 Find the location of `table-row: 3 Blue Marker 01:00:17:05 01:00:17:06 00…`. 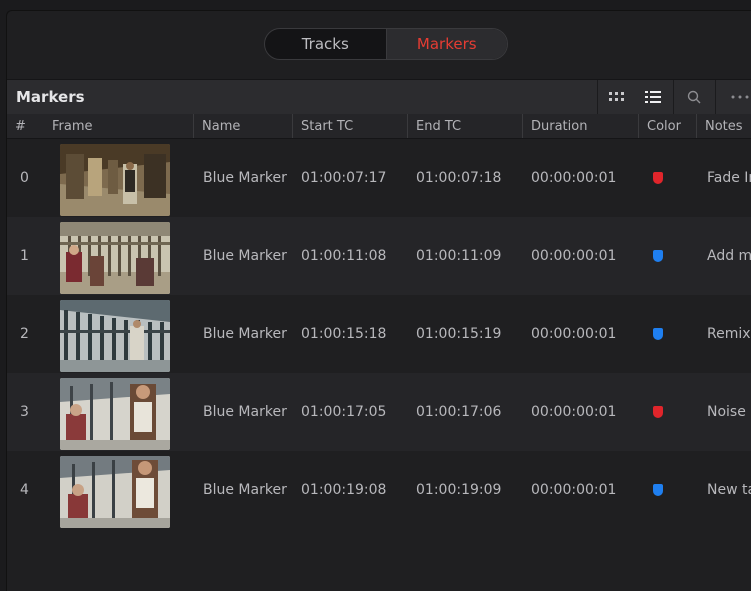

table-row: 3 Blue Marker 01:00:17:05 01:00:17:06 00… is located at coordinates (379, 412).